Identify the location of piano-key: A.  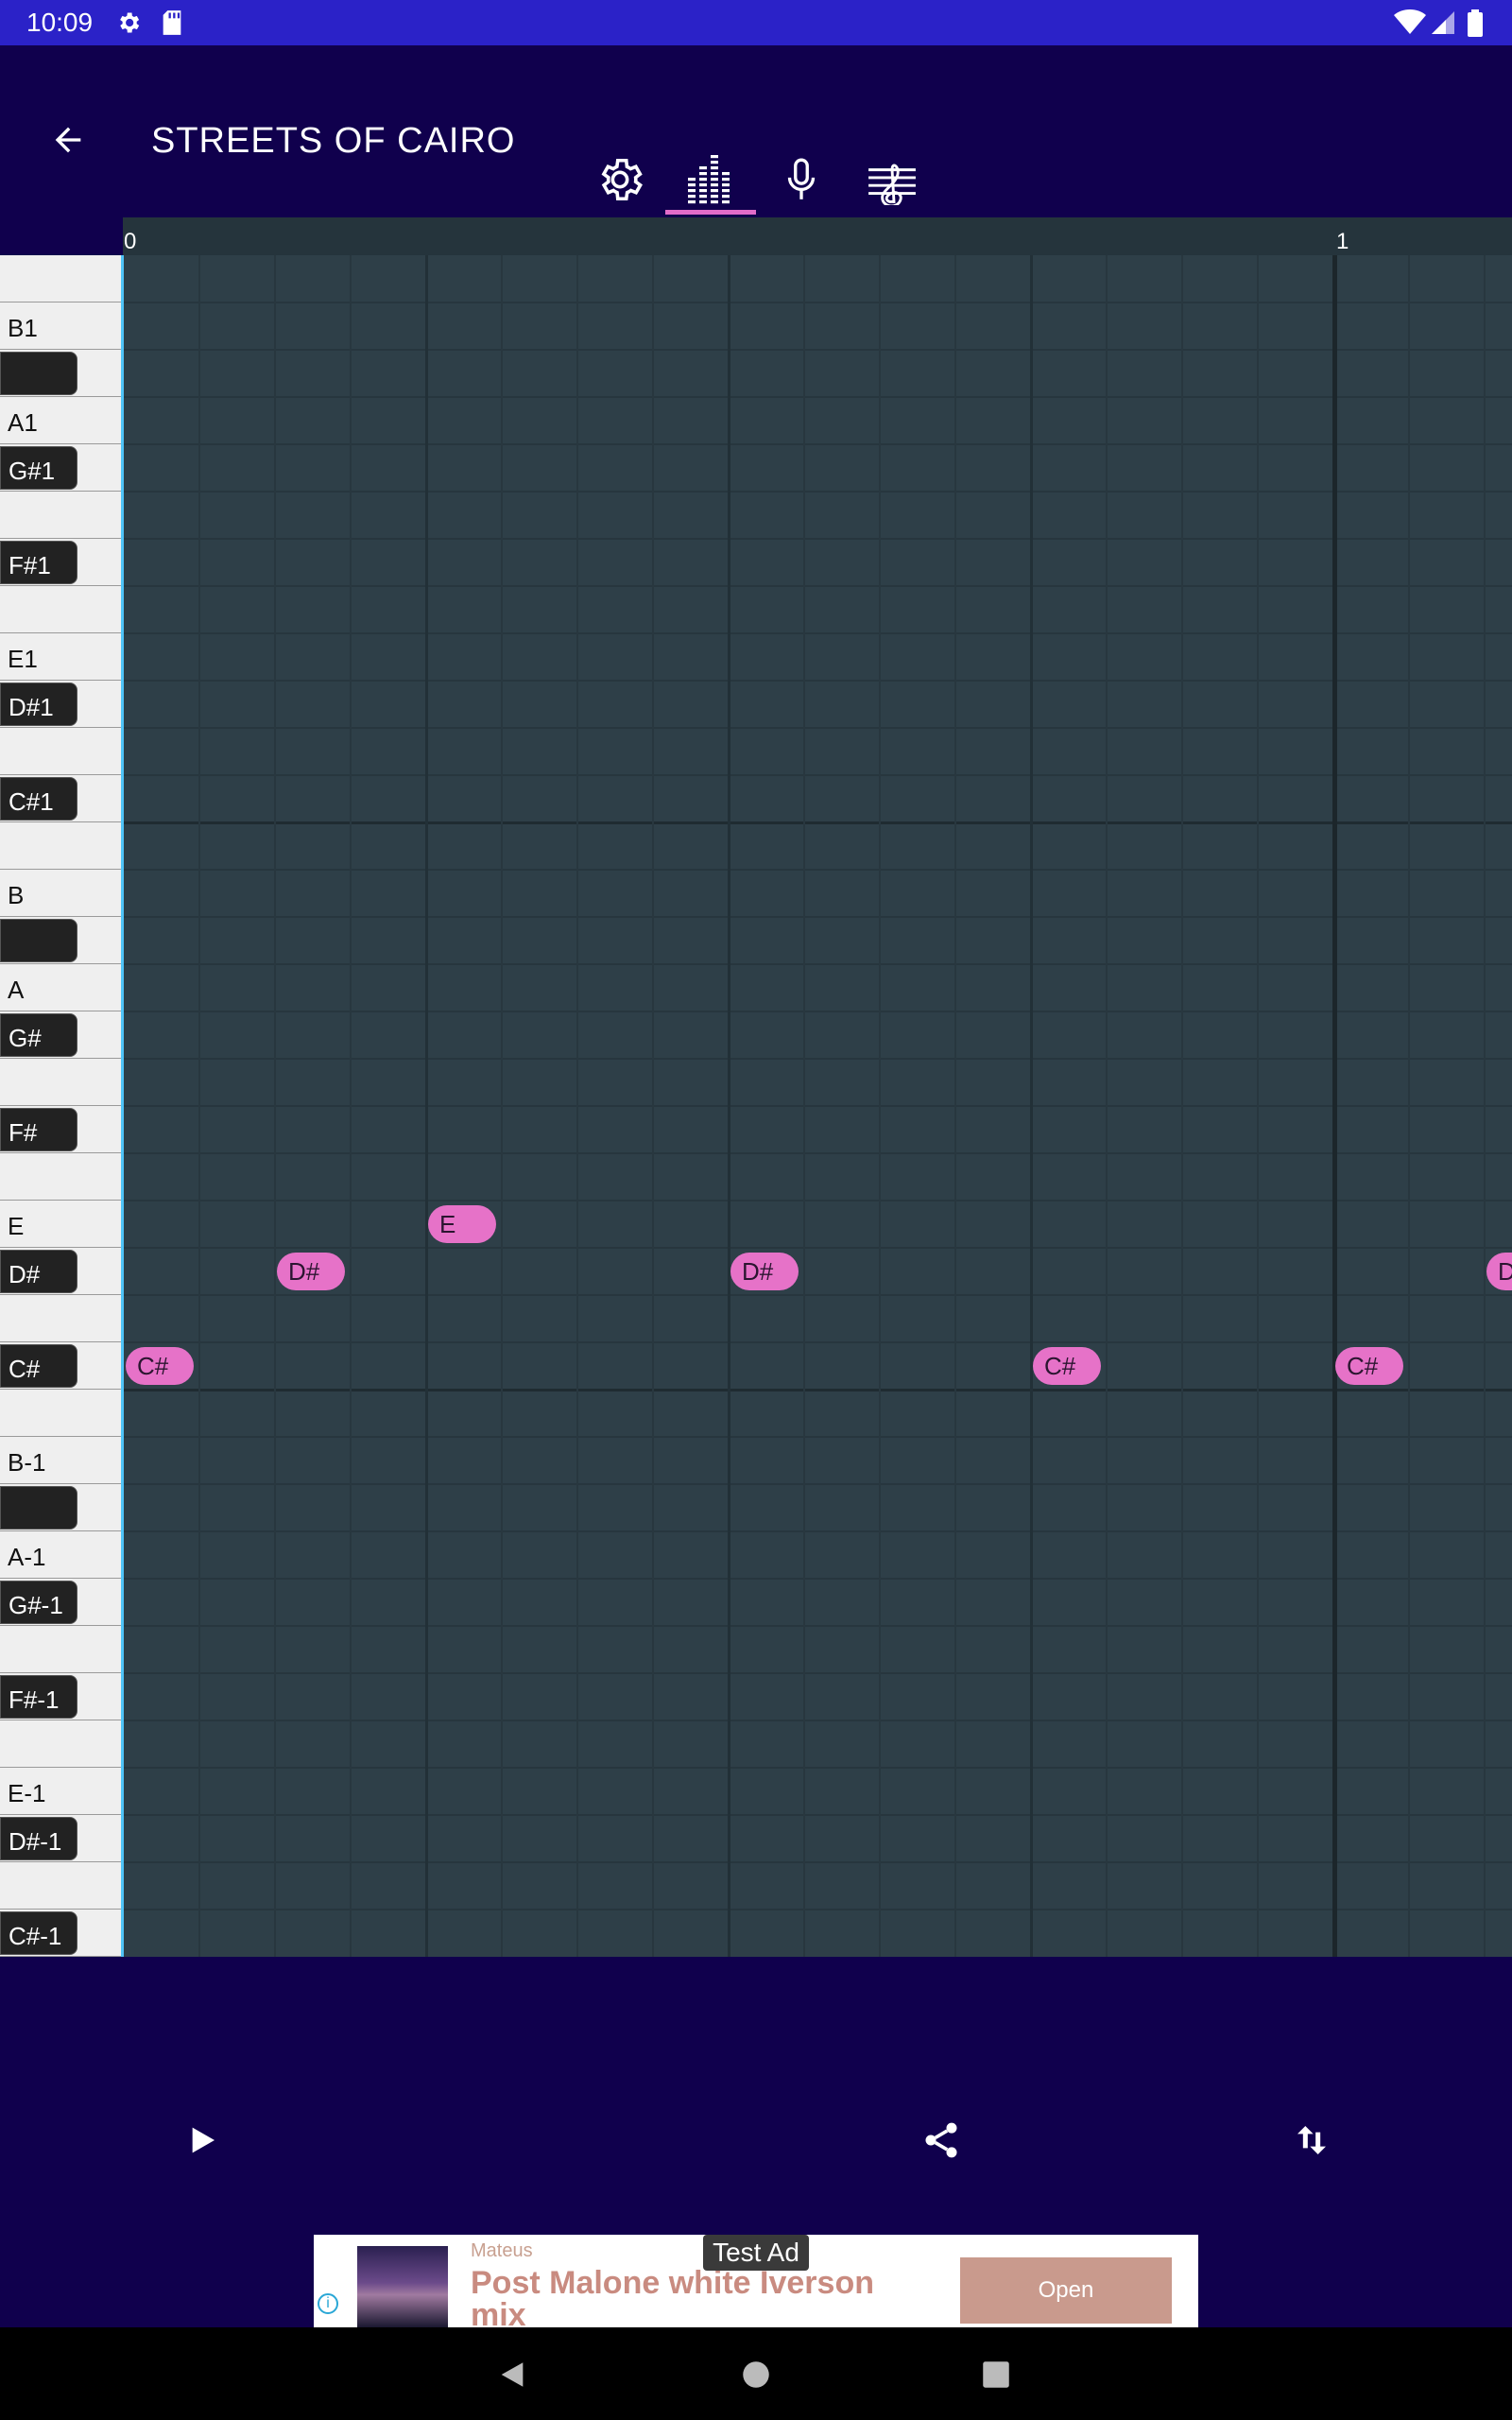
(60, 987).